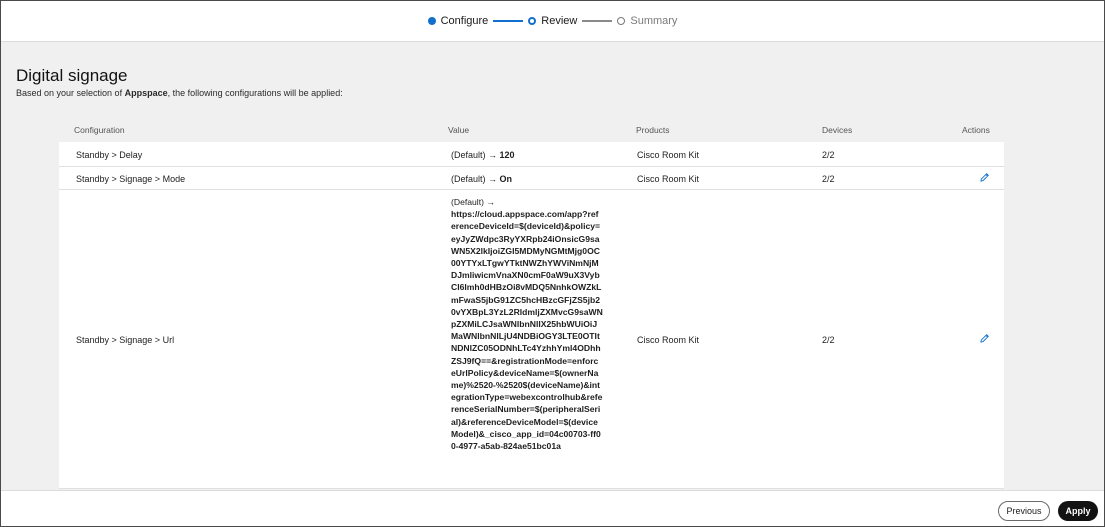 The height and width of the screenshot is (527, 1105). I want to click on previous-button: Previous, so click(1024, 511).